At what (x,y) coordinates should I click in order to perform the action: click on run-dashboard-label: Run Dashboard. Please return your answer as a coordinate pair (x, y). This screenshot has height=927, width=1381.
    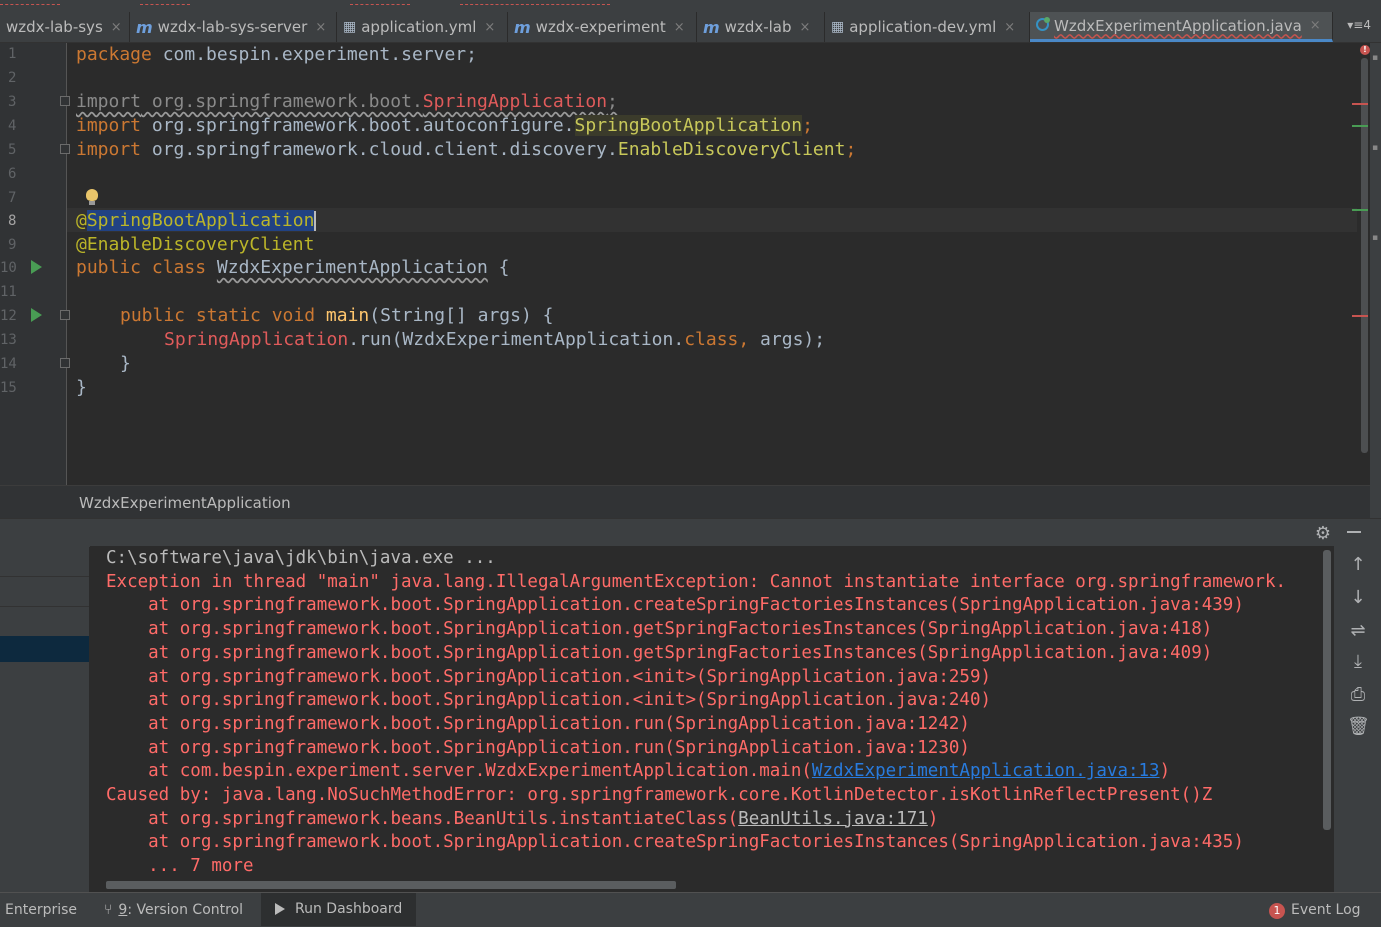
    Looking at the image, I should click on (349, 909).